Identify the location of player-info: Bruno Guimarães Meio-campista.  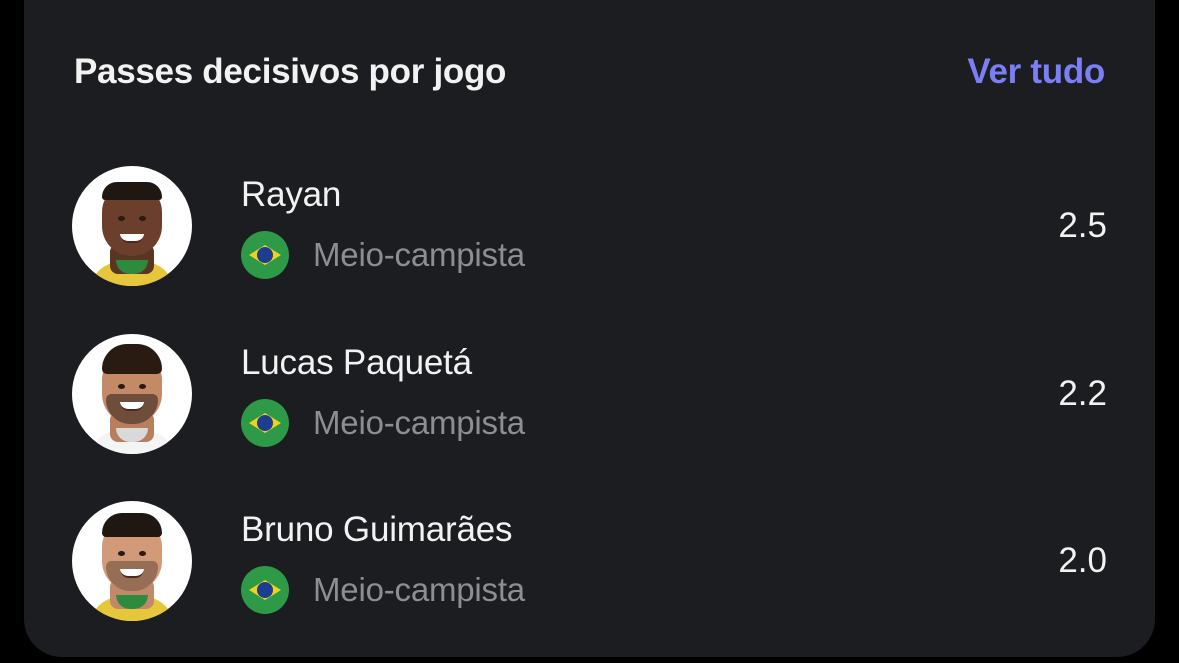
(634, 561).